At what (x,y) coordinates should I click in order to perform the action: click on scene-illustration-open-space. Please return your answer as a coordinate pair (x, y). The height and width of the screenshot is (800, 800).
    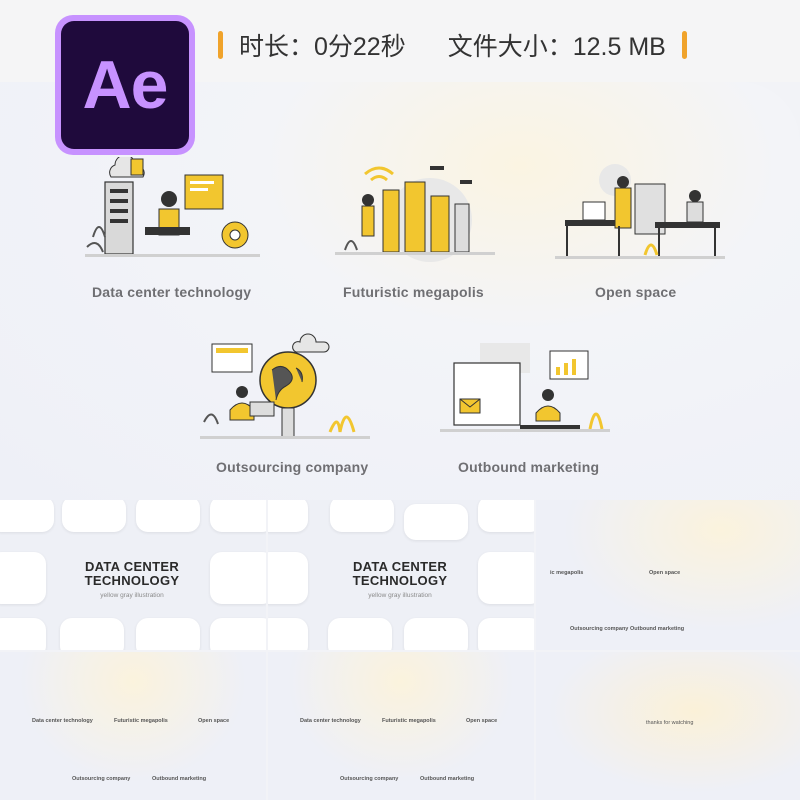
    Looking at the image, I should click on (640, 212).